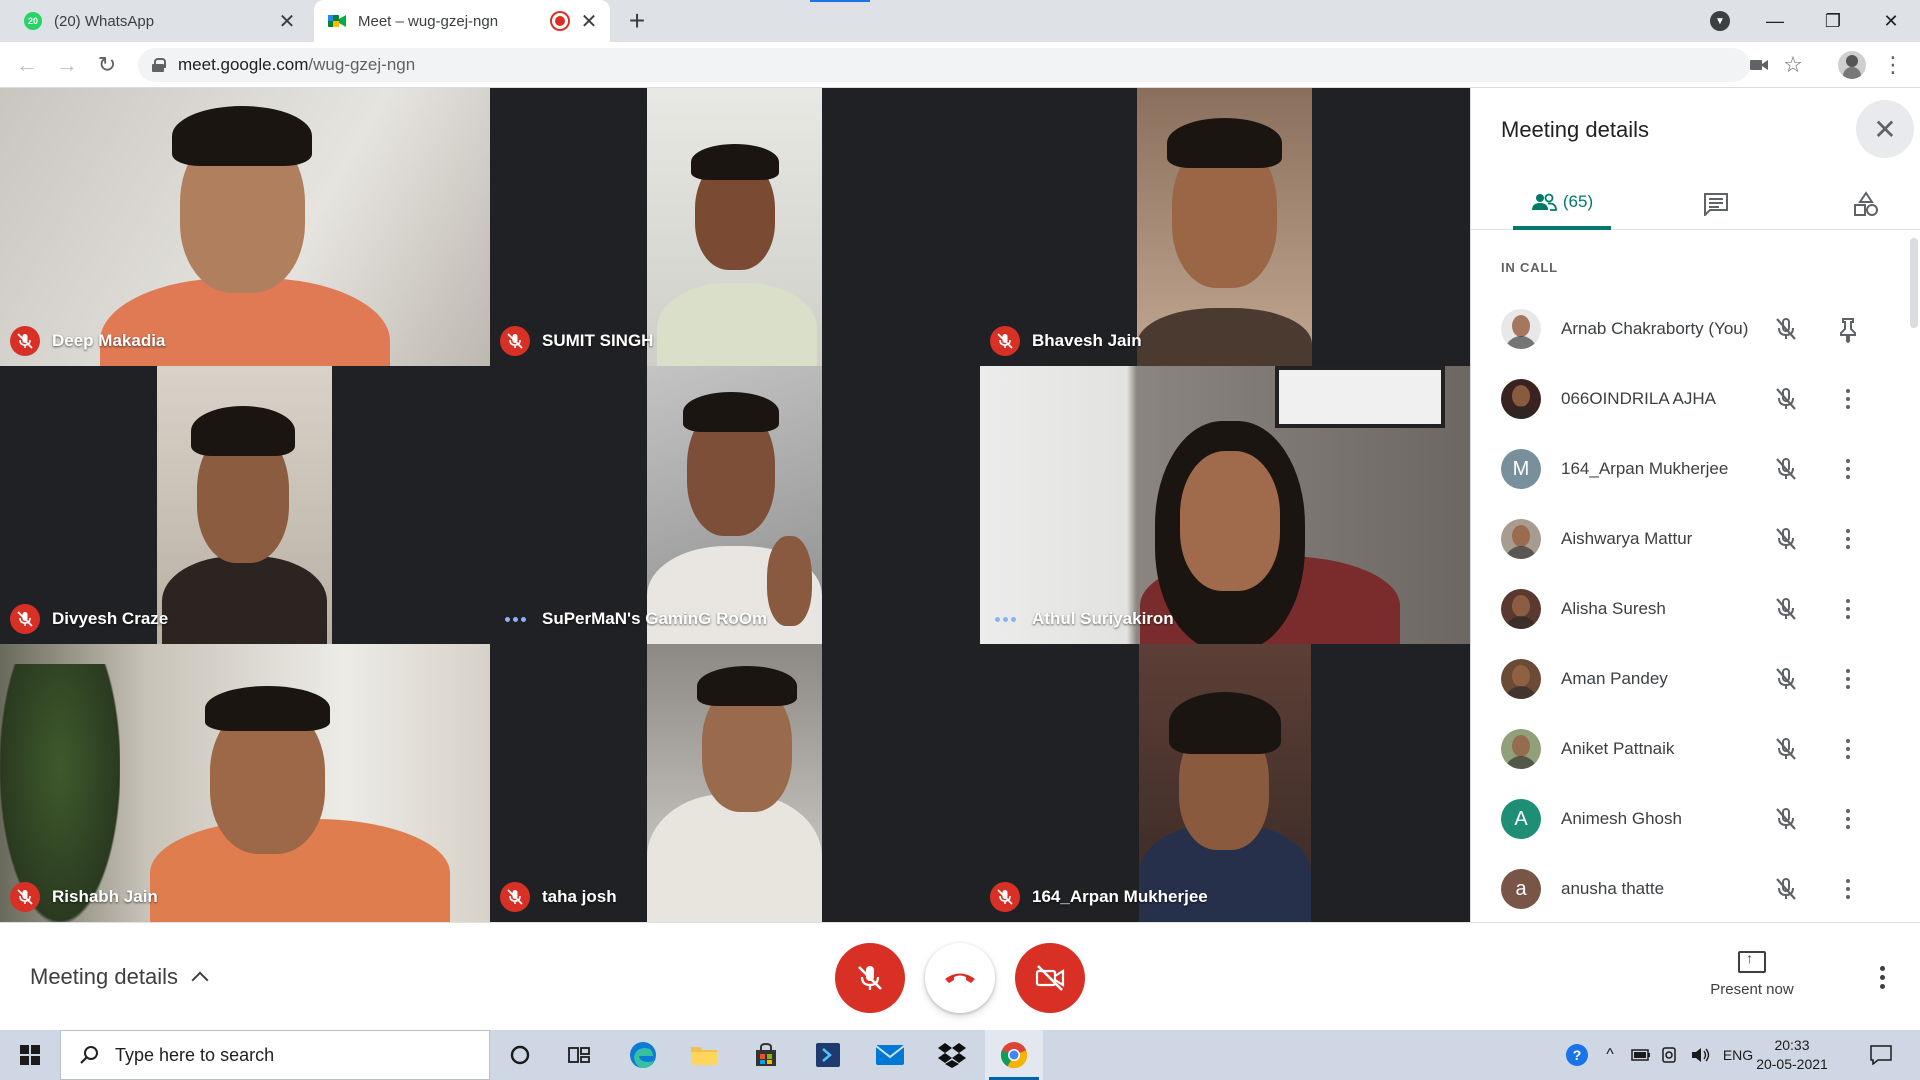 This screenshot has height=1080, width=1920. What do you see at coordinates (1544, 202) in the screenshot?
I see `people-icon` at bounding box center [1544, 202].